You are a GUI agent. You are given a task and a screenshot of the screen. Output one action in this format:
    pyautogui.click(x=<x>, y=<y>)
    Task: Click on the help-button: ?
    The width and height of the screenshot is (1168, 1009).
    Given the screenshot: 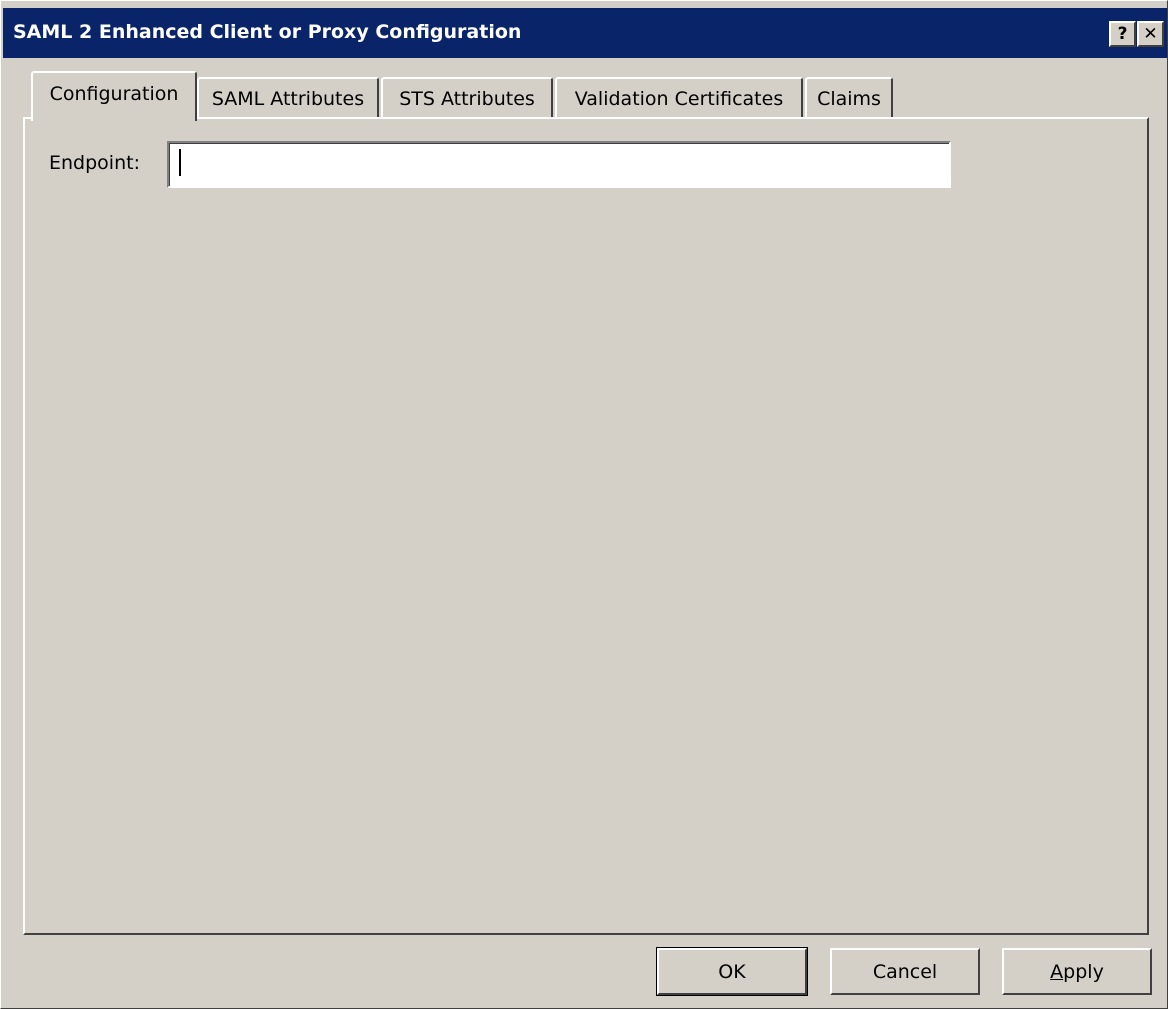 What is the action you would take?
    pyautogui.click(x=1122, y=34)
    